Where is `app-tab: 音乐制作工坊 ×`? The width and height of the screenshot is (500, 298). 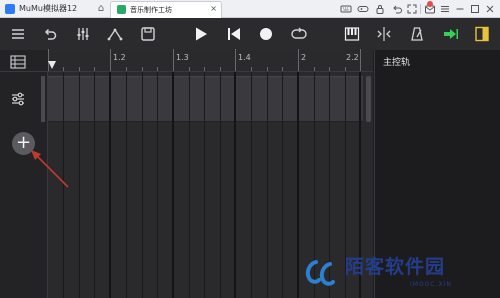 app-tab: 音乐制作工坊 × is located at coordinates (166, 9).